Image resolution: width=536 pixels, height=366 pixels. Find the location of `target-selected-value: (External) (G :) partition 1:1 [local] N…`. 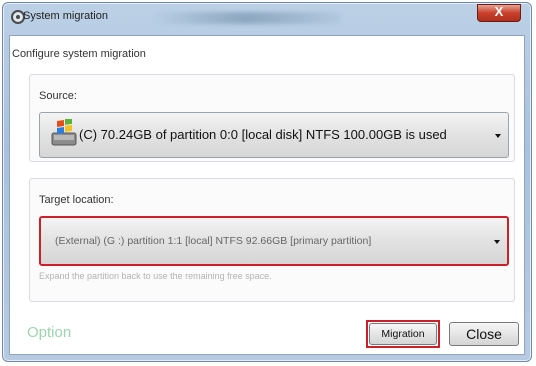

target-selected-value: (External) (G :) partition 1:1 [local] N… is located at coordinates (213, 241).